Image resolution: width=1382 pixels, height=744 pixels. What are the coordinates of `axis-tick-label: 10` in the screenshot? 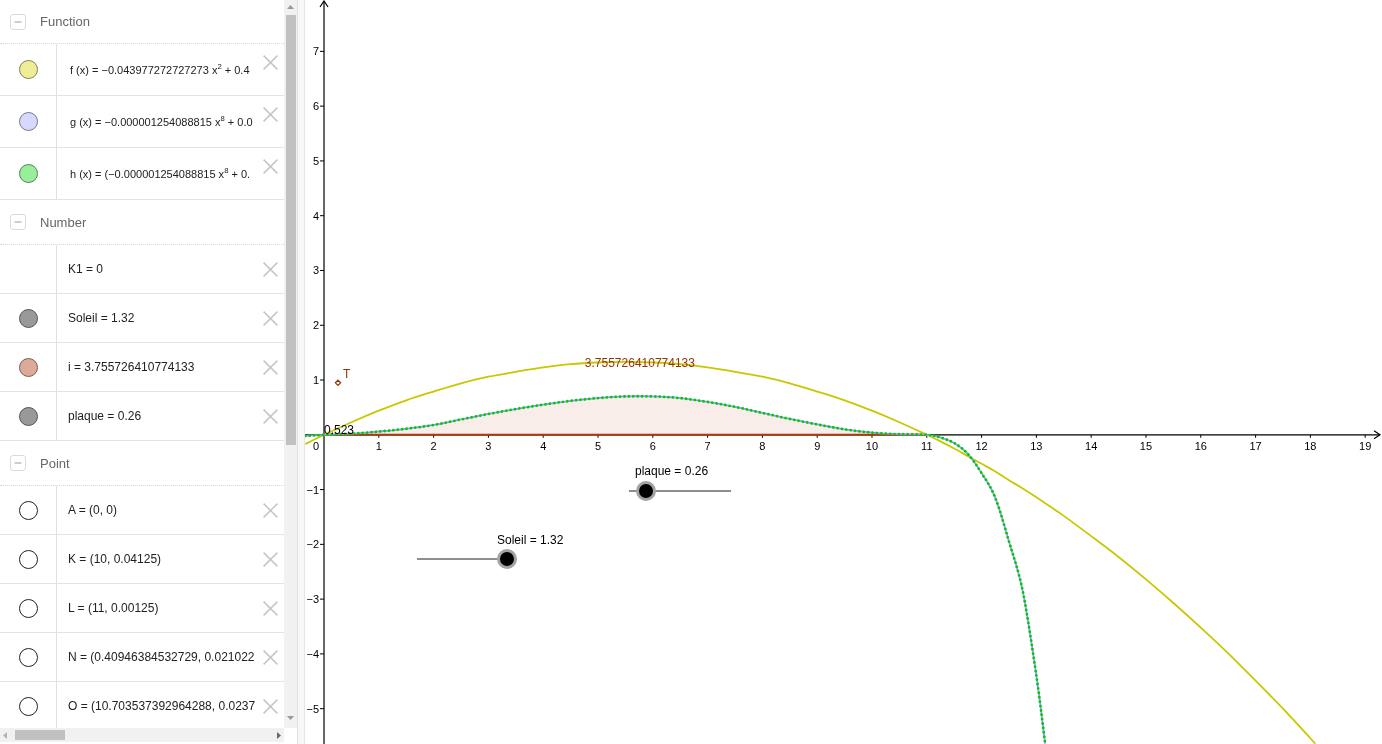 It's located at (872, 445).